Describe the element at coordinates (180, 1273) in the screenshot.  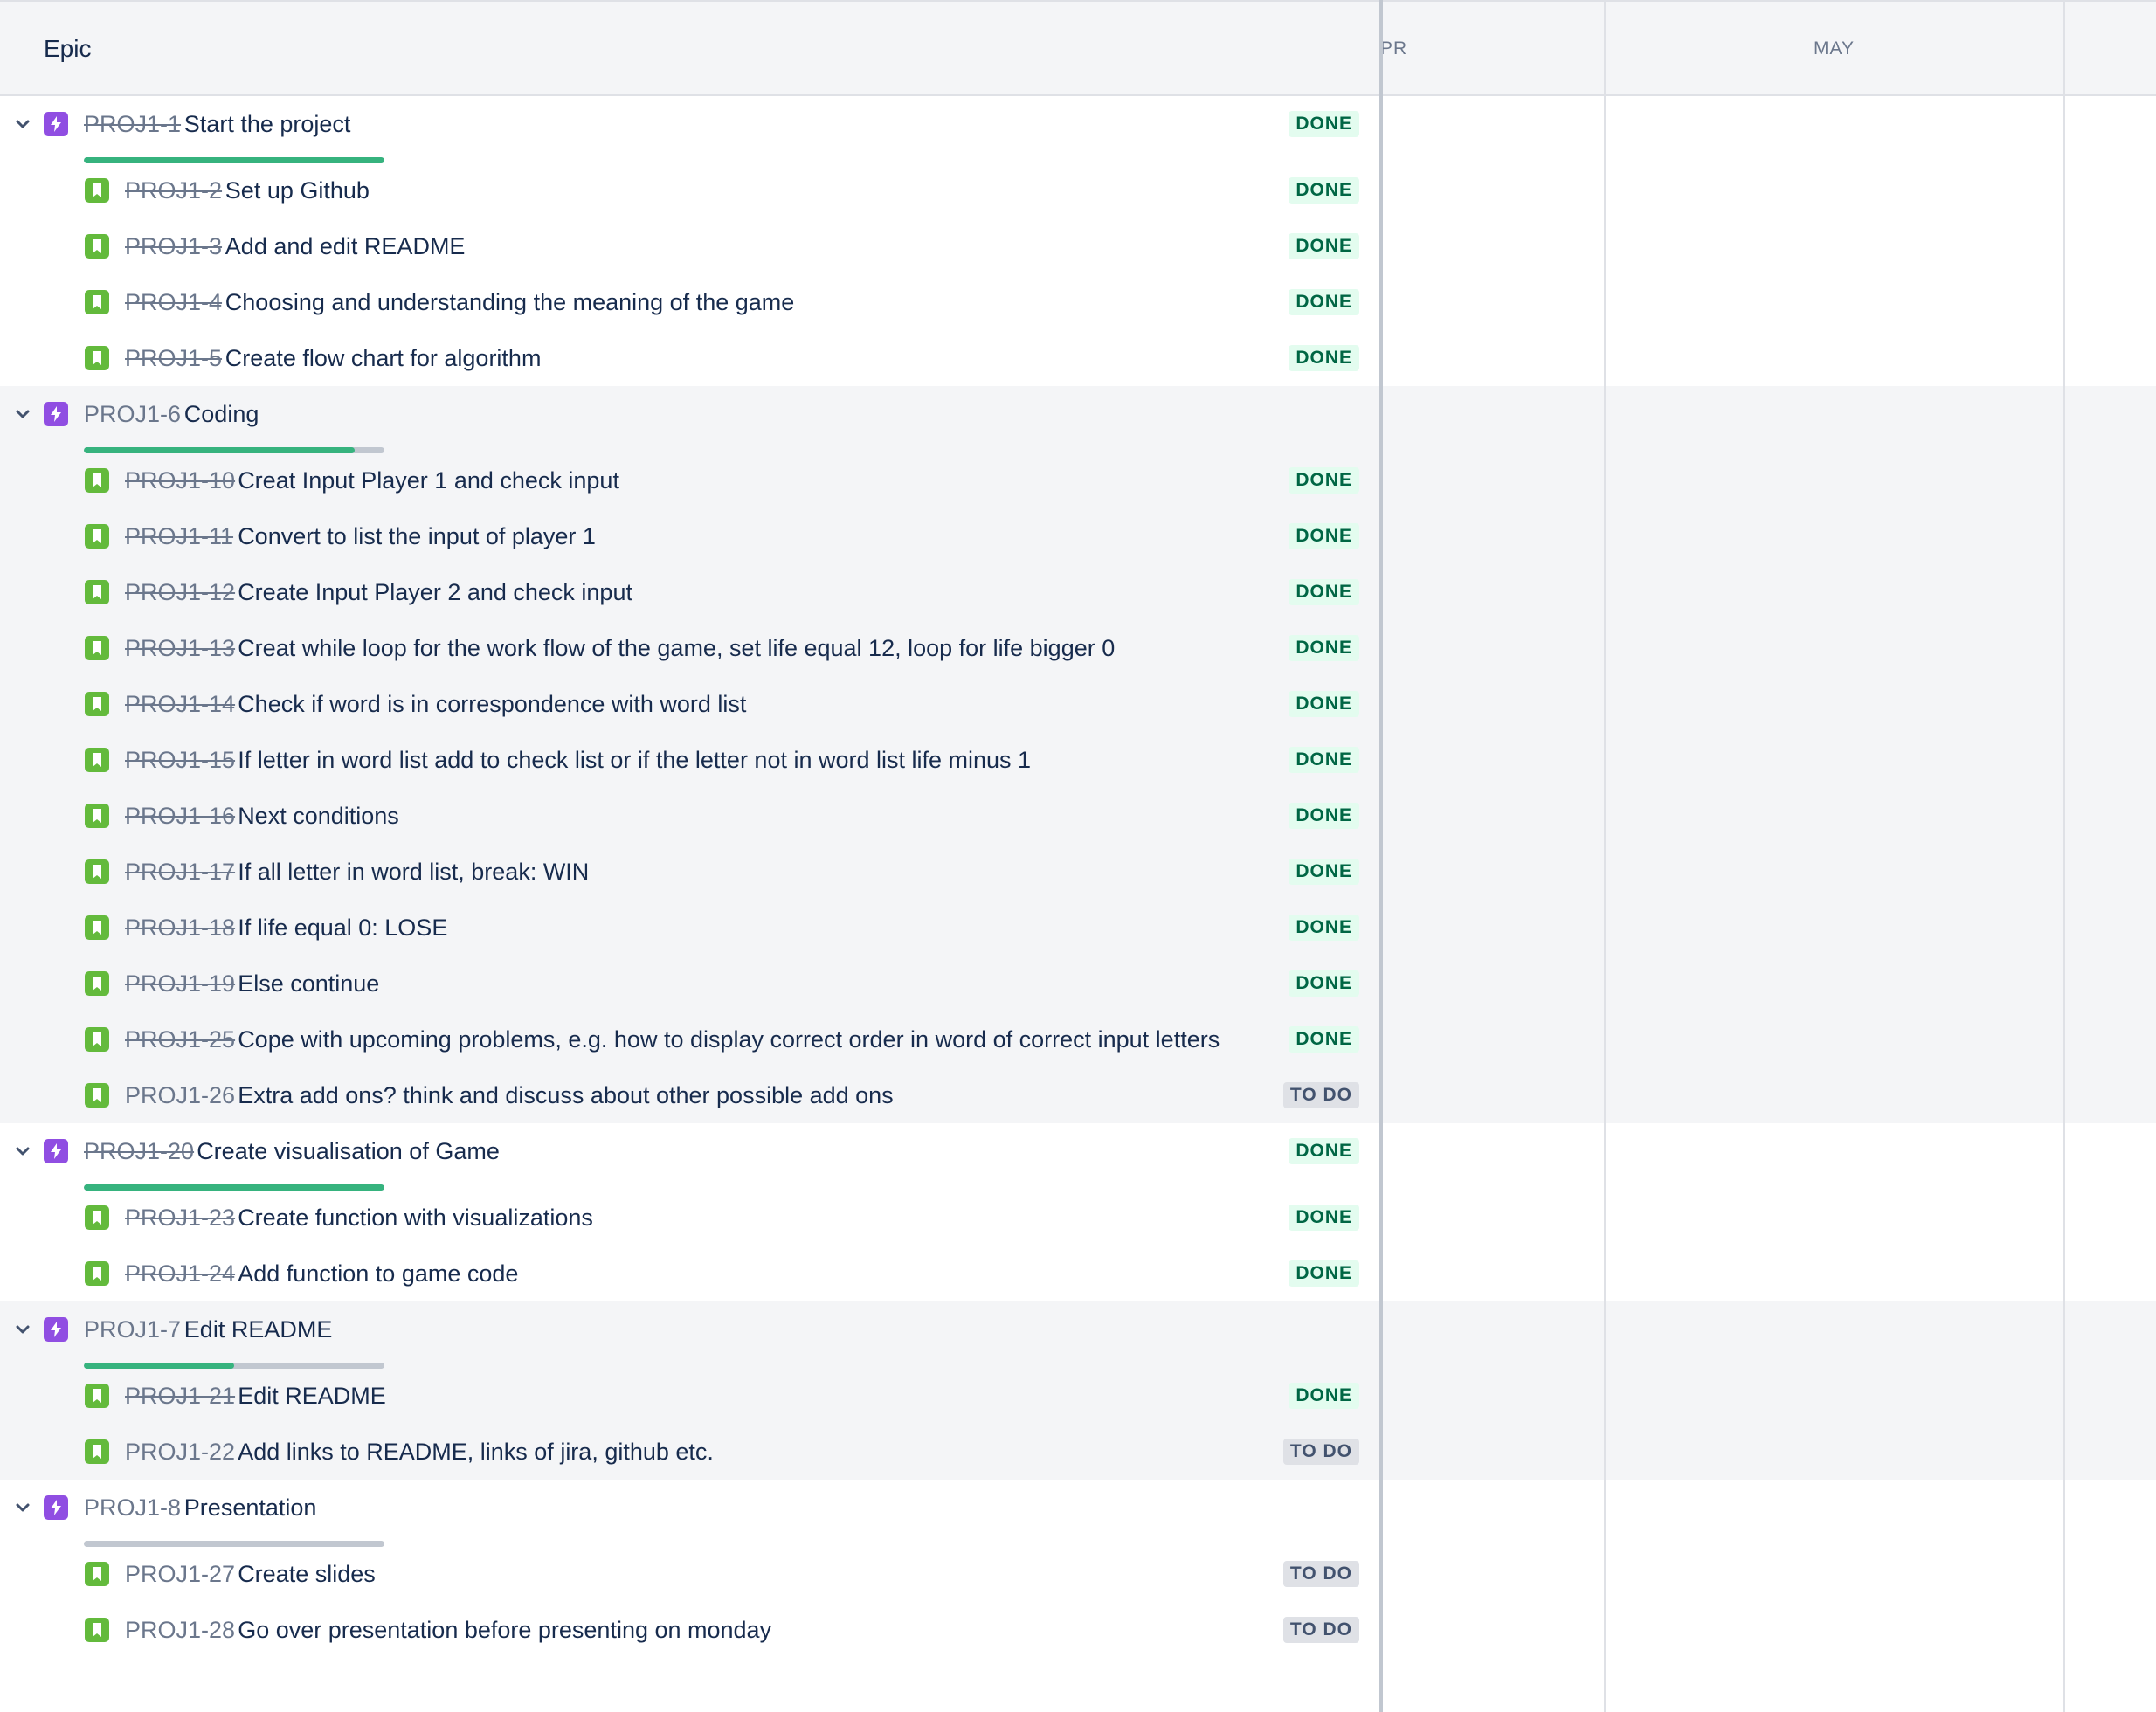
I see `issue-key-link: PROJ1-24` at that location.